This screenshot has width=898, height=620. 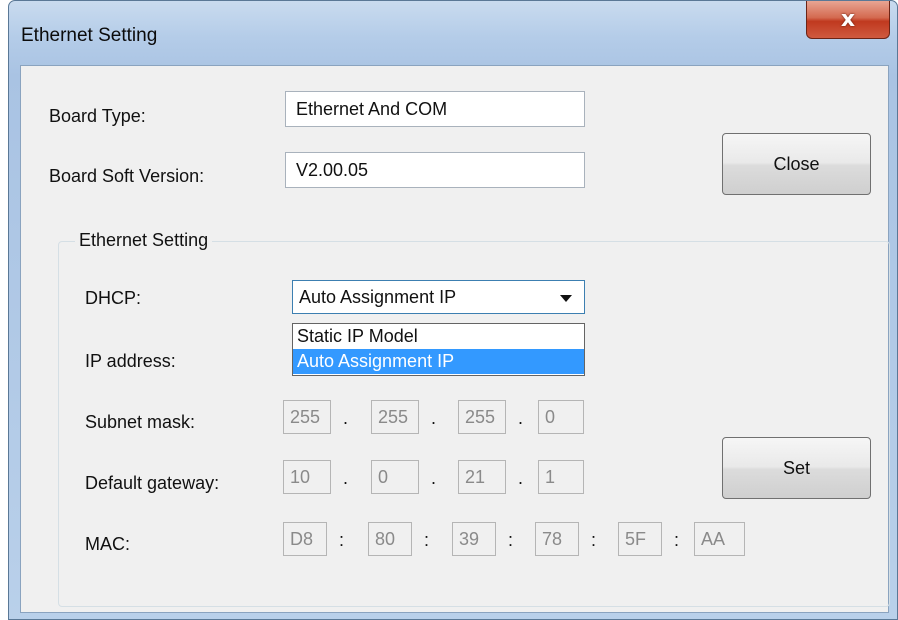 I want to click on subnet-octet-2: 255, so click(x=395, y=417).